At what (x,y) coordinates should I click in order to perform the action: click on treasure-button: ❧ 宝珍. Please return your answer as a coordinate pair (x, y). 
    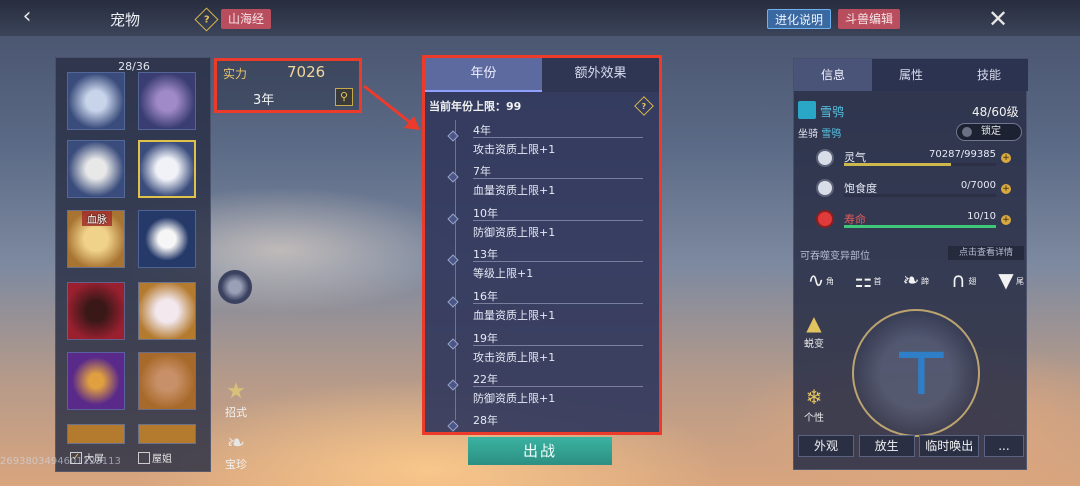
    Looking at the image, I should click on (236, 452).